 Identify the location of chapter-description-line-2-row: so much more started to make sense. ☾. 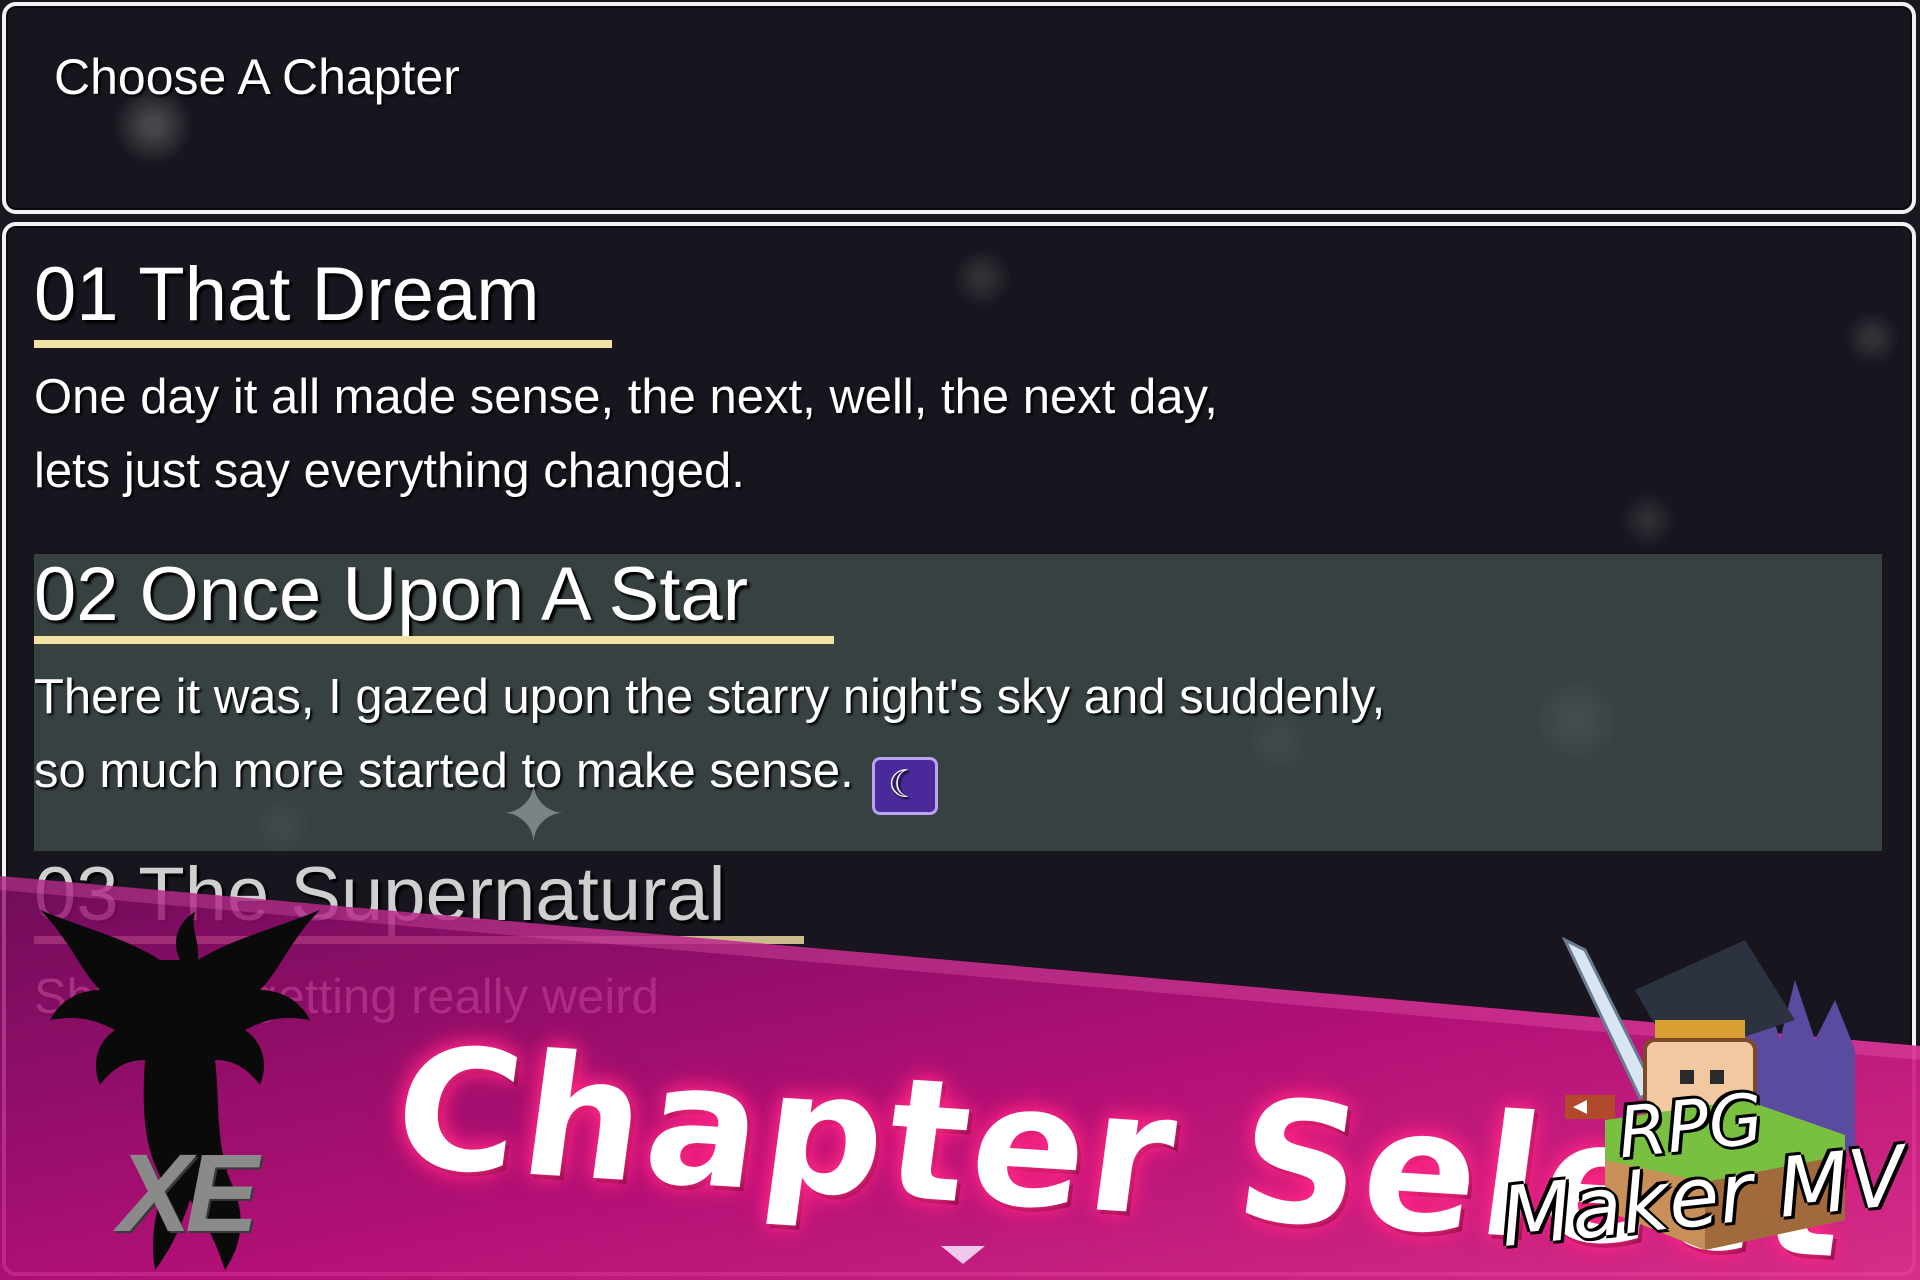
(486, 774).